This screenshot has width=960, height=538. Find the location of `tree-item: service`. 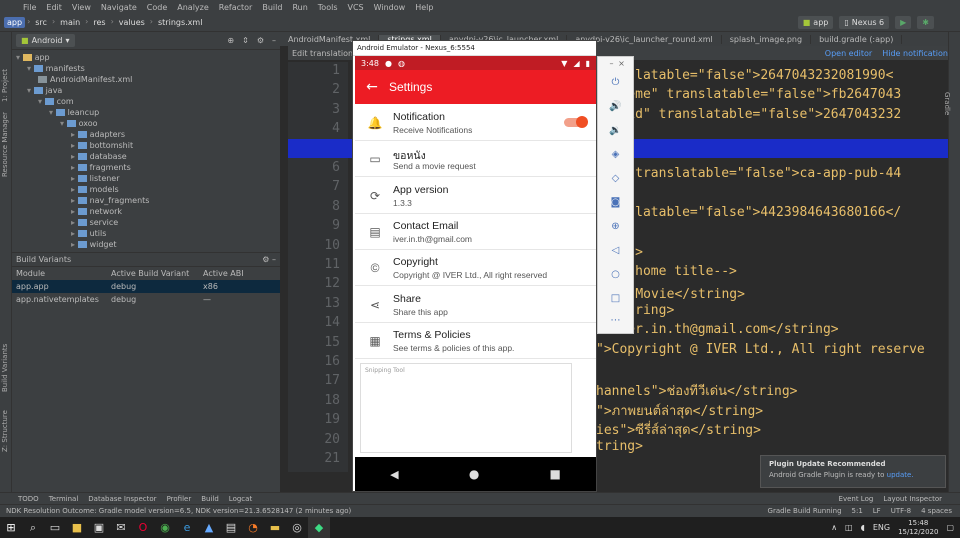

tree-item: service is located at coordinates (148, 222).